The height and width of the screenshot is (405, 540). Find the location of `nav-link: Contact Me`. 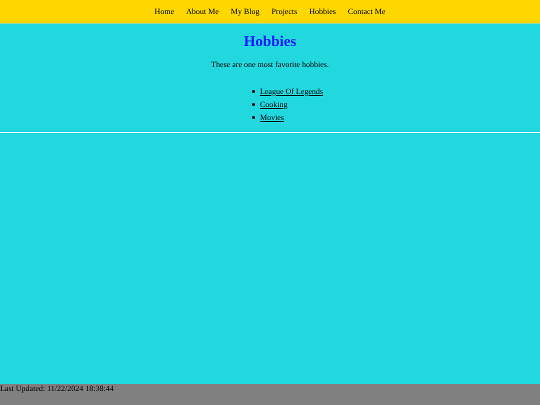

nav-link: Contact Me is located at coordinates (367, 11).